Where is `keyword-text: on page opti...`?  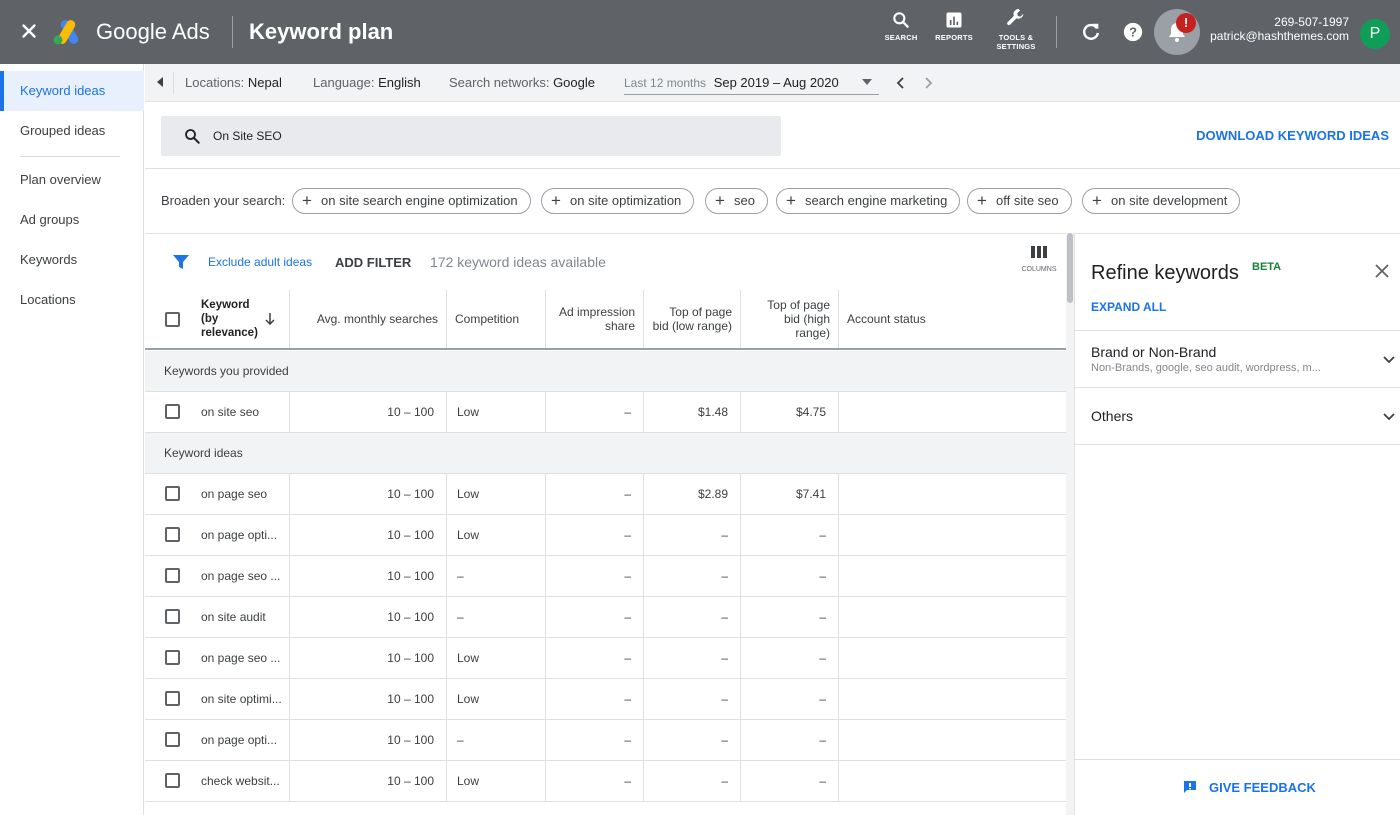
keyword-text: on page opti... is located at coordinates (239, 535).